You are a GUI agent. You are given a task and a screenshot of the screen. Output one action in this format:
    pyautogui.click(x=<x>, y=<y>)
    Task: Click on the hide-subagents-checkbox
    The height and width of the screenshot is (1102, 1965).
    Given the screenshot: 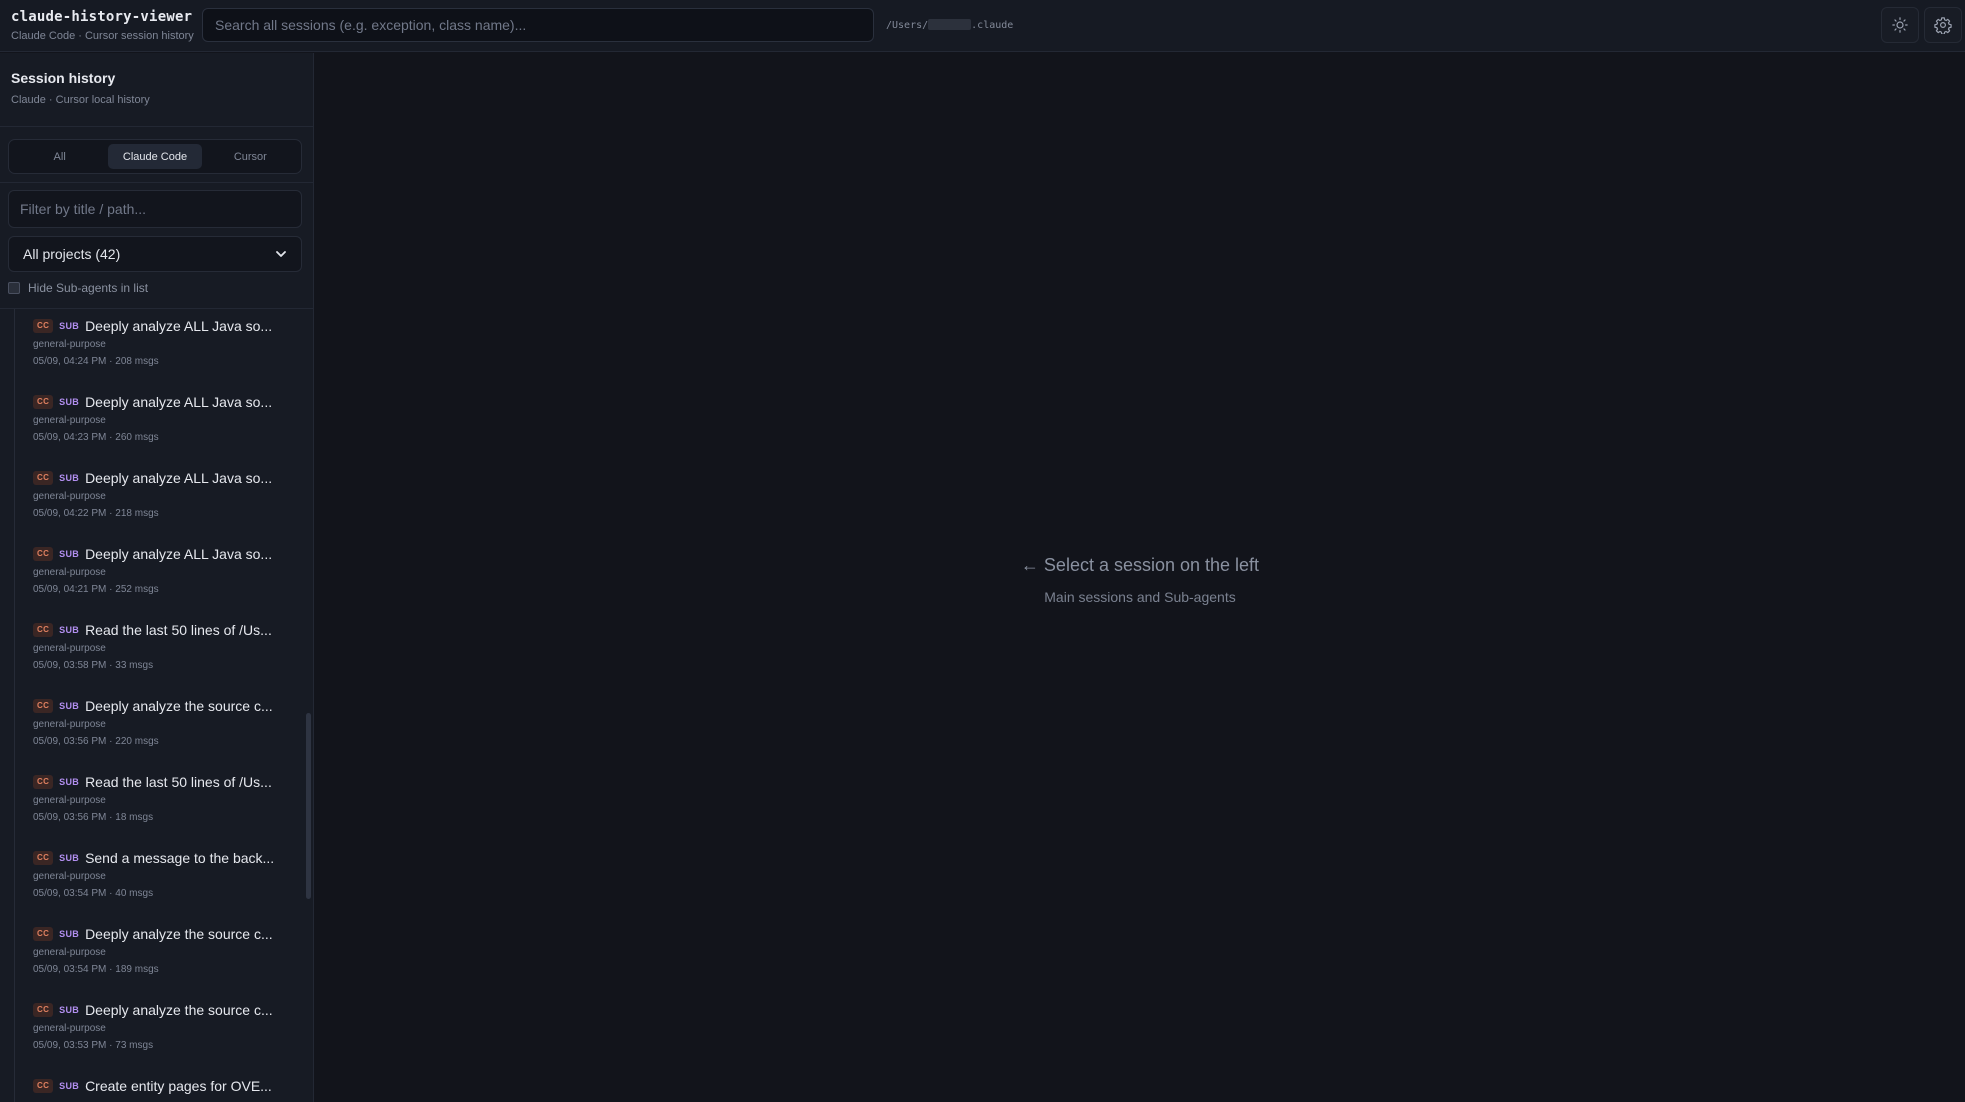 What is the action you would take?
    pyautogui.click(x=14, y=288)
    